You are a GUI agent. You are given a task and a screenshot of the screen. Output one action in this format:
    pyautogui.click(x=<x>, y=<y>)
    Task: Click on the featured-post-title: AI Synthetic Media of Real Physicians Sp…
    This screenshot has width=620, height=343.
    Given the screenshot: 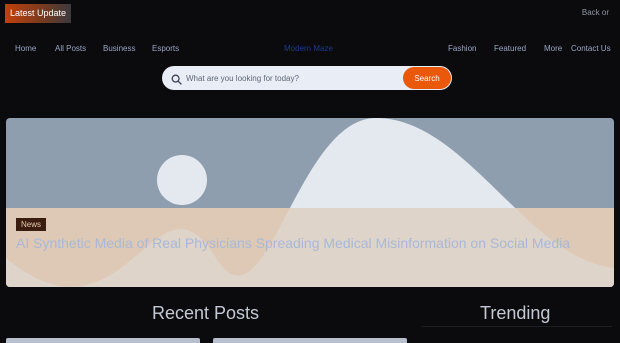 What is the action you would take?
    pyautogui.click(x=311, y=243)
    